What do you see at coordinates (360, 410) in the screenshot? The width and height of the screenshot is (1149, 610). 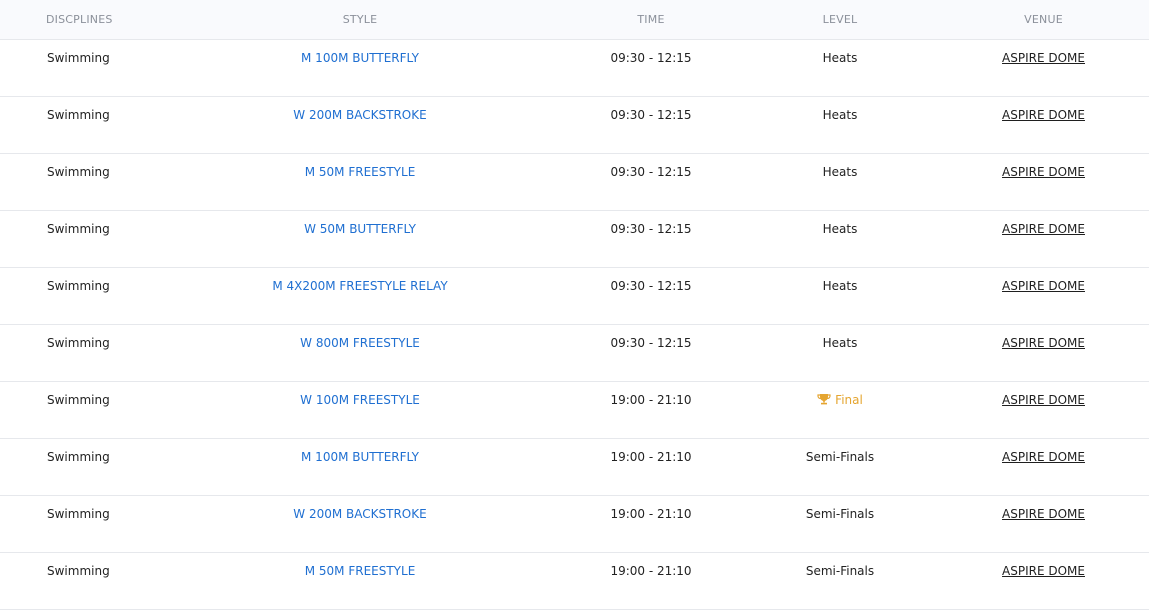 I see `style-cell: W 100M FREESTYLE` at bounding box center [360, 410].